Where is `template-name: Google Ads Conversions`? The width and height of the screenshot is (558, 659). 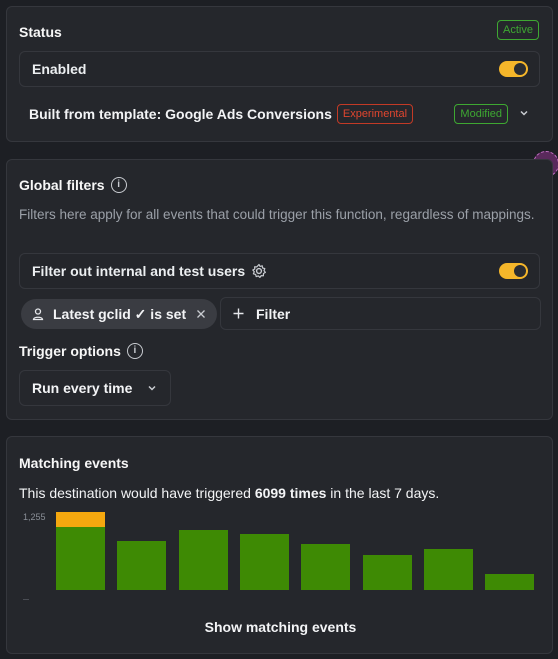 template-name: Google Ads Conversions is located at coordinates (248, 114).